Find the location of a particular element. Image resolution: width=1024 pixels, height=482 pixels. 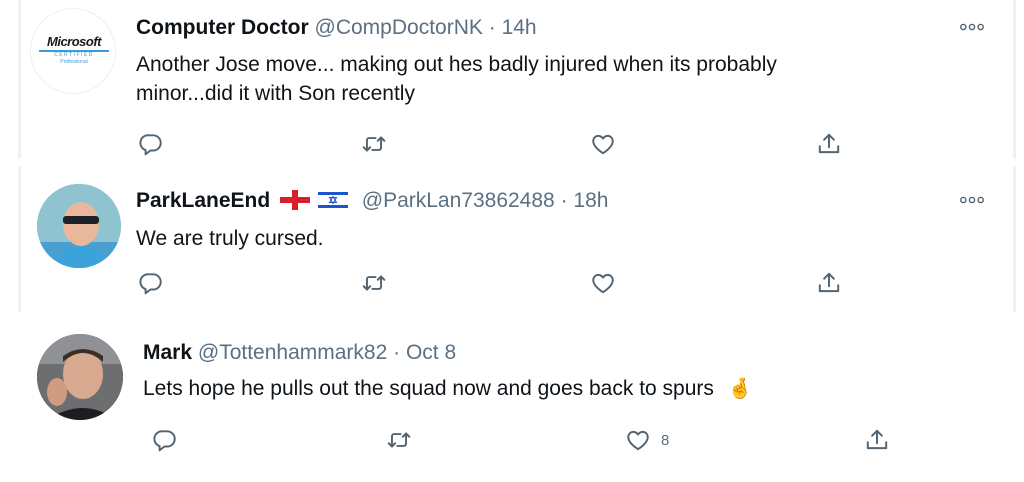

israel-flag-icon is located at coordinates (332, 200).